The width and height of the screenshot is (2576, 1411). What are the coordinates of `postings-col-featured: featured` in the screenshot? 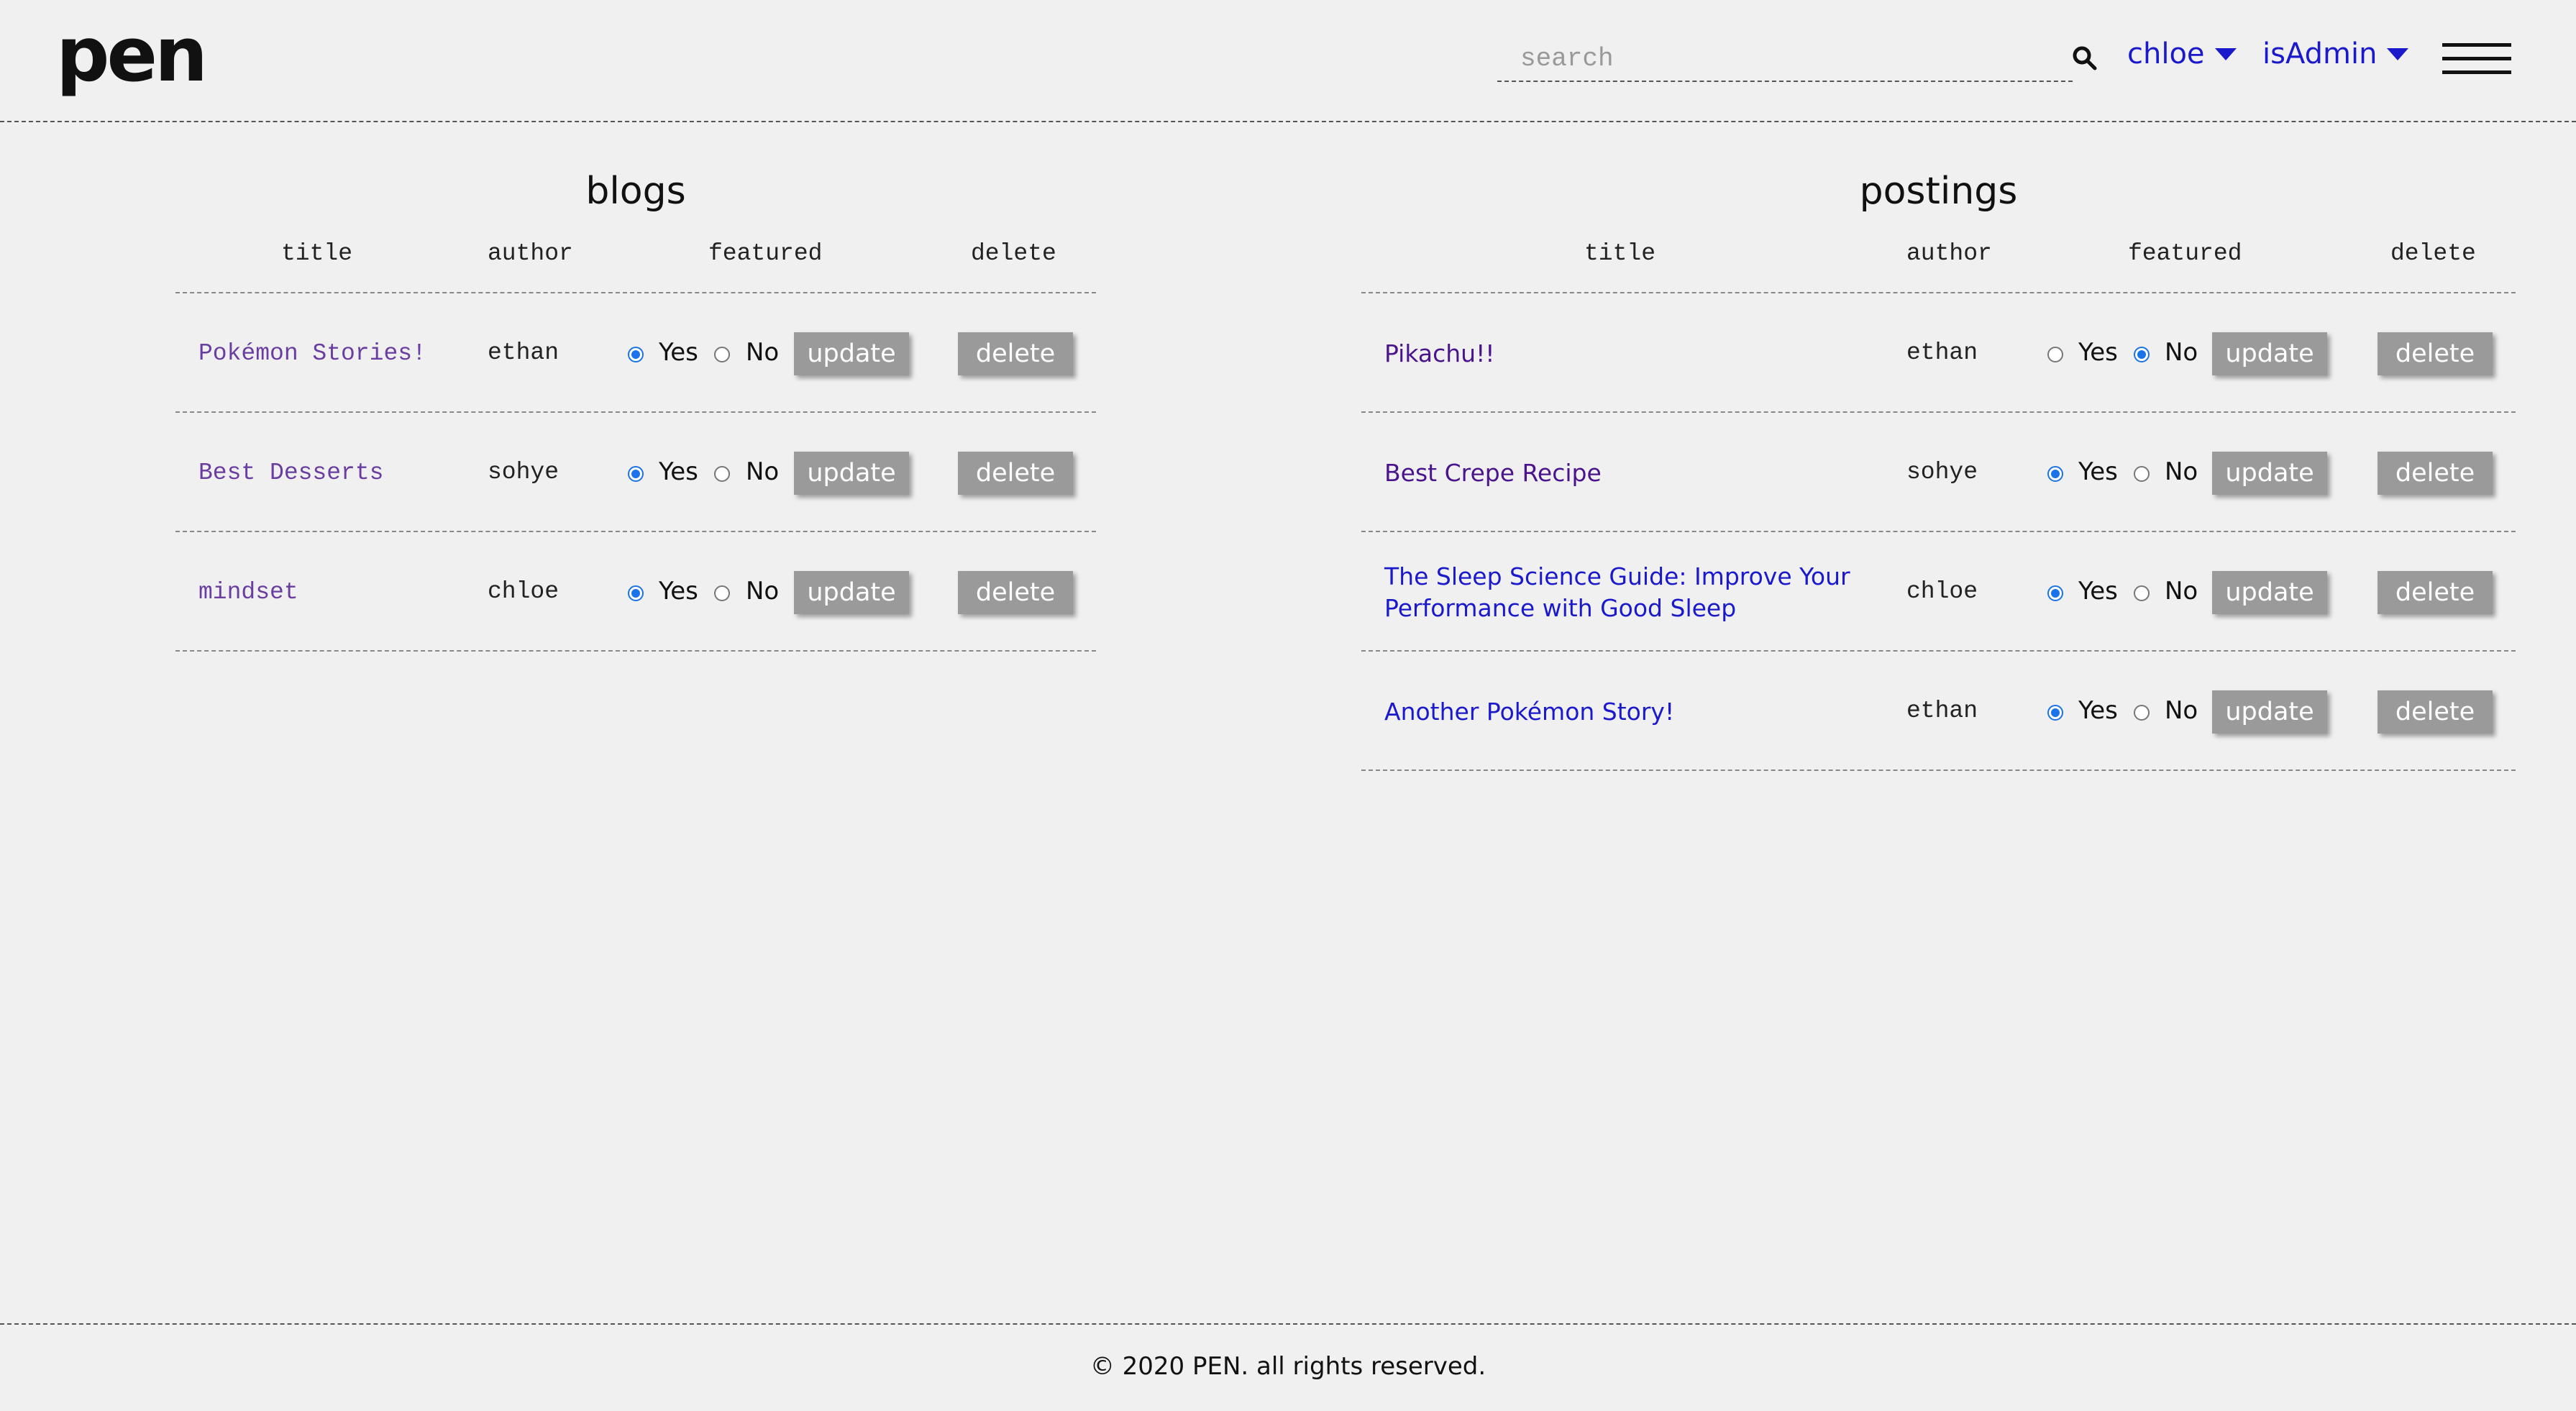 It's located at (2185, 253).